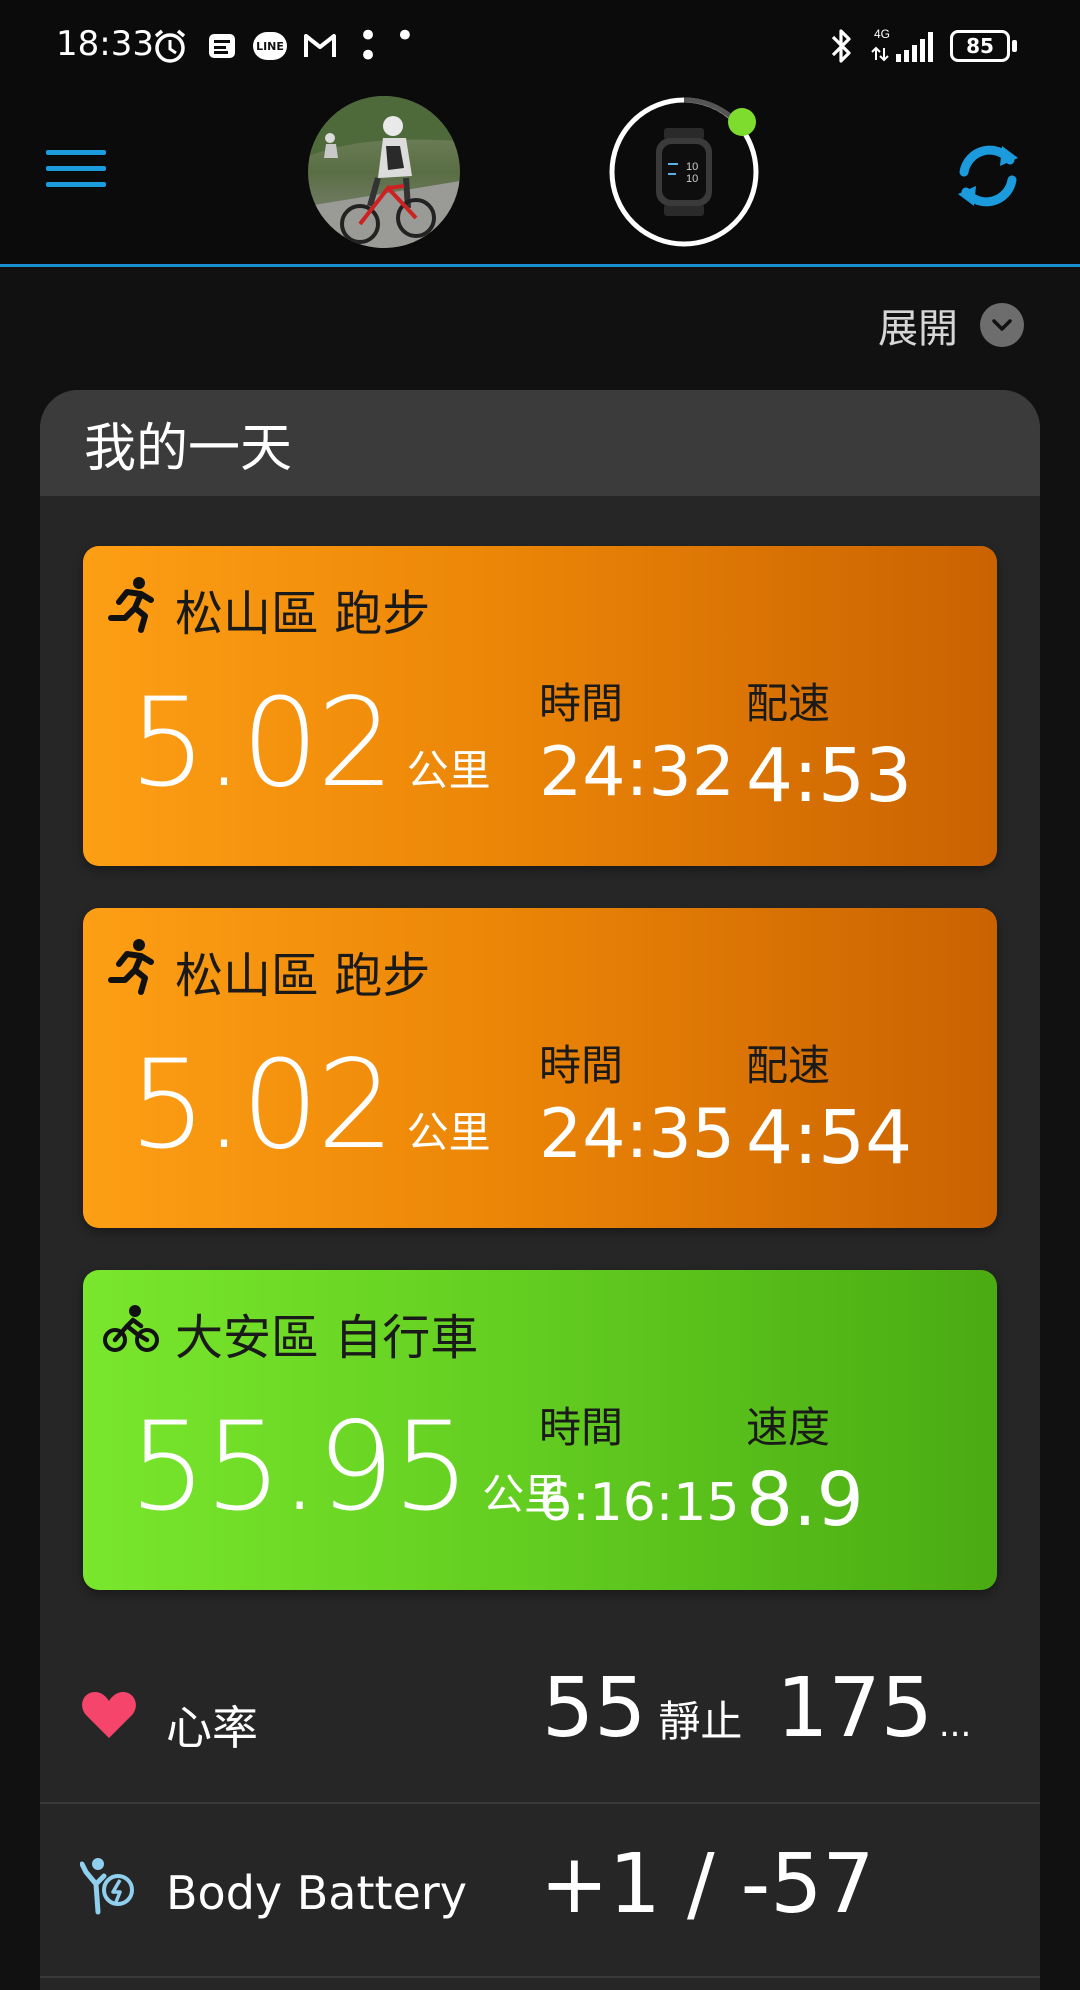 Image resolution: width=1080 pixels, height=1990 pixels. I want to click on app-header: 10 10, so click(540, 179).